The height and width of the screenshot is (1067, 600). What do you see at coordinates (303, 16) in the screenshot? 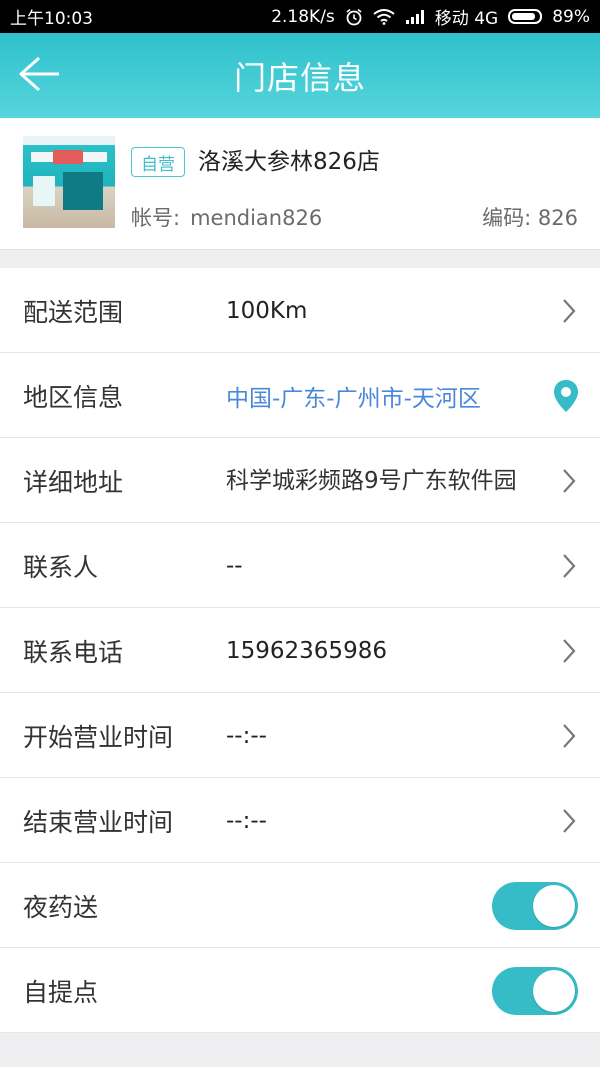
I see `network-speed: 2.18K/s` at bounding box center [303, 16].